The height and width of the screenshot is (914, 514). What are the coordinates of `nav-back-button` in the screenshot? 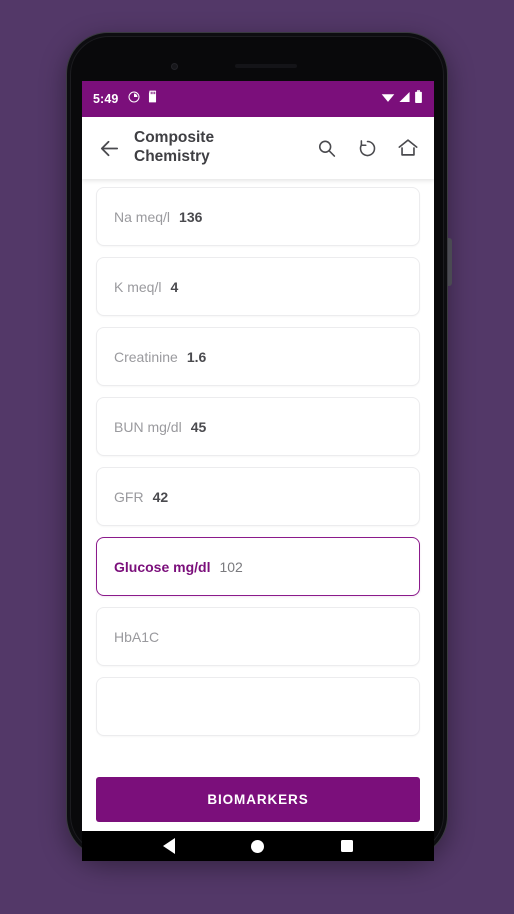 It's located at (169, 846).